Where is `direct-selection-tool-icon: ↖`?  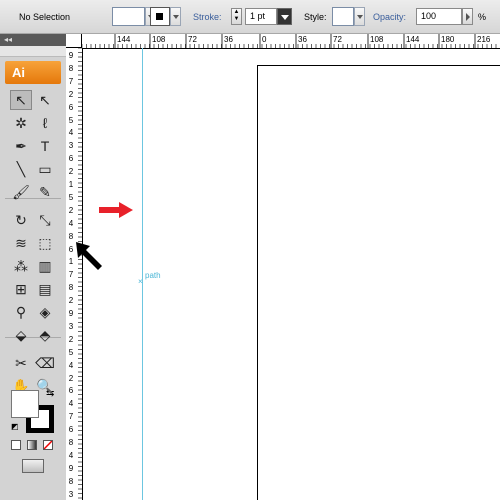
direct-selection-tool-icon: ↖ is located at coordinates (45, 100).